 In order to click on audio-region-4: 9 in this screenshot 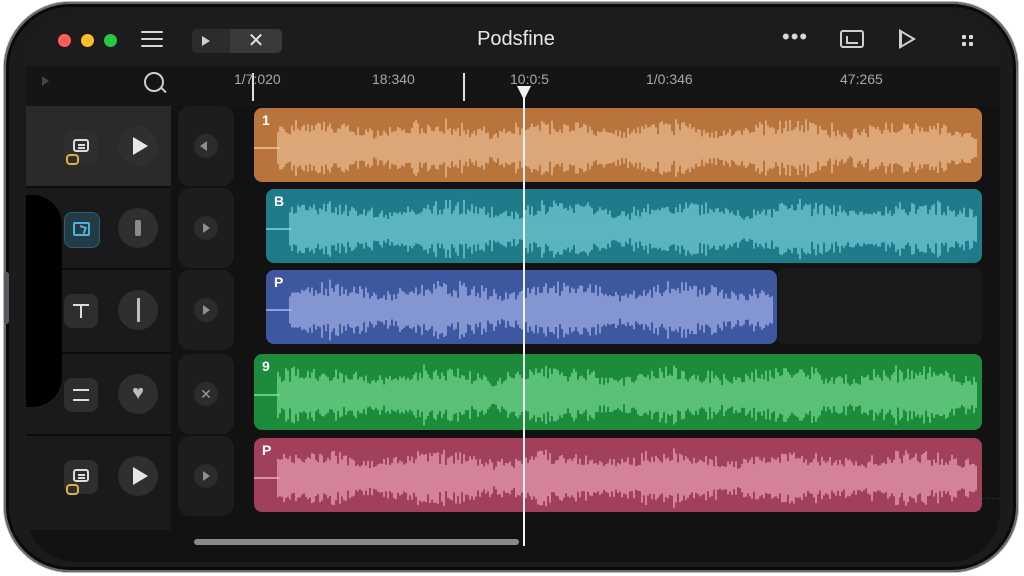, I will do `click(618, 392)`.